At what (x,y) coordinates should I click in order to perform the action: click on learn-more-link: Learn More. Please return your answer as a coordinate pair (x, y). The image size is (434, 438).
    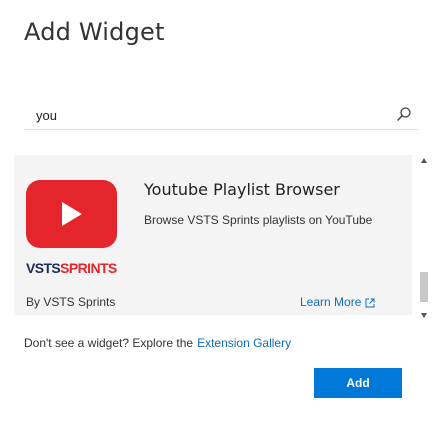
    Looking at the image, I should click on (337, 302).